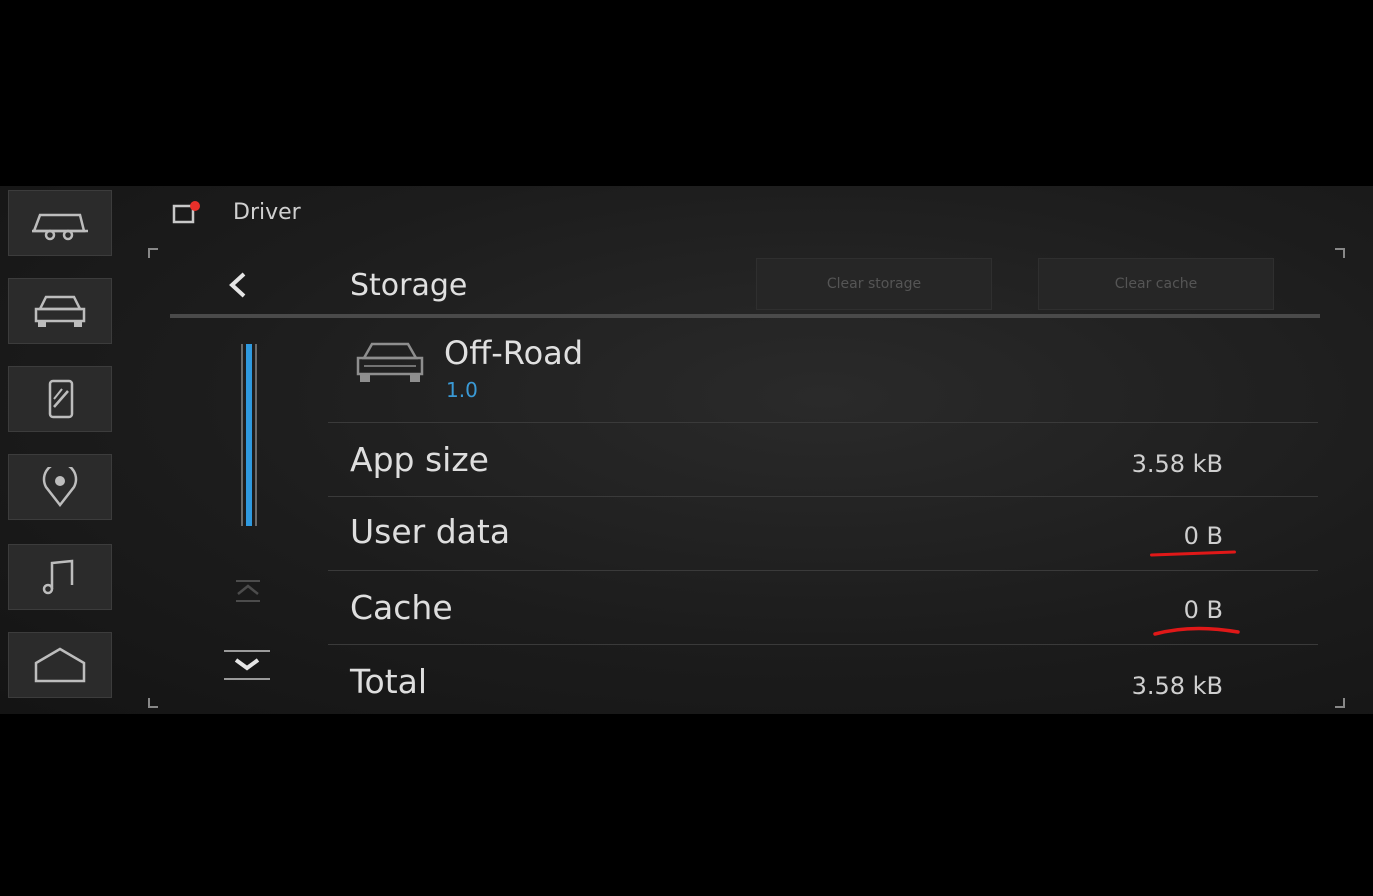  Describe the element at coordinates (409, 285) in the screenshot. I see `page-title: Storage` at that location.